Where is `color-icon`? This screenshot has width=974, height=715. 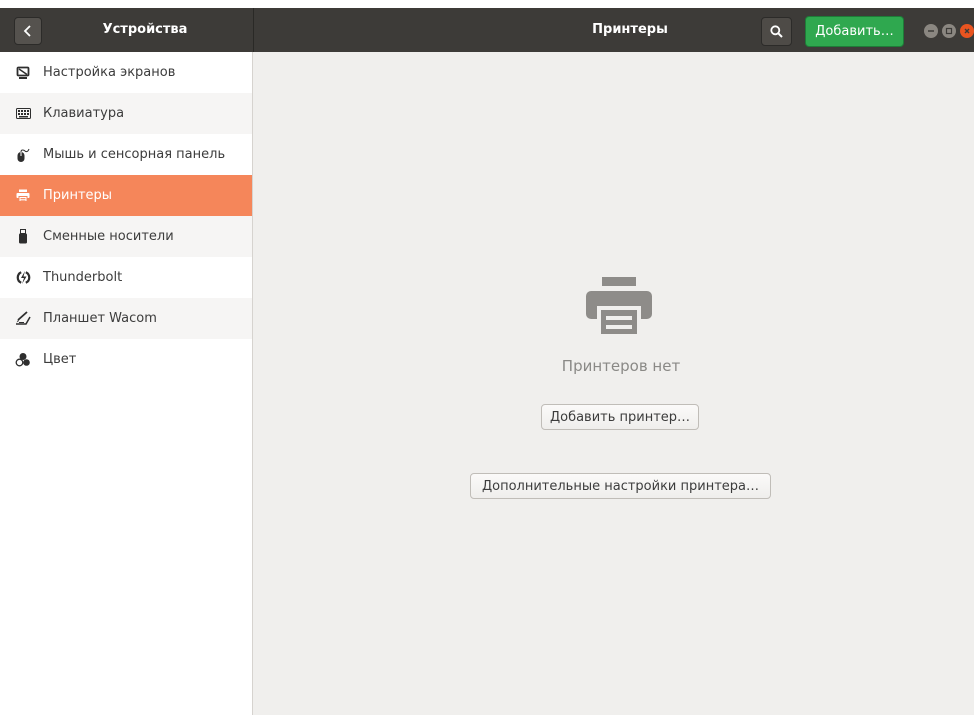 color-icon is located at coordinates (23, 360).